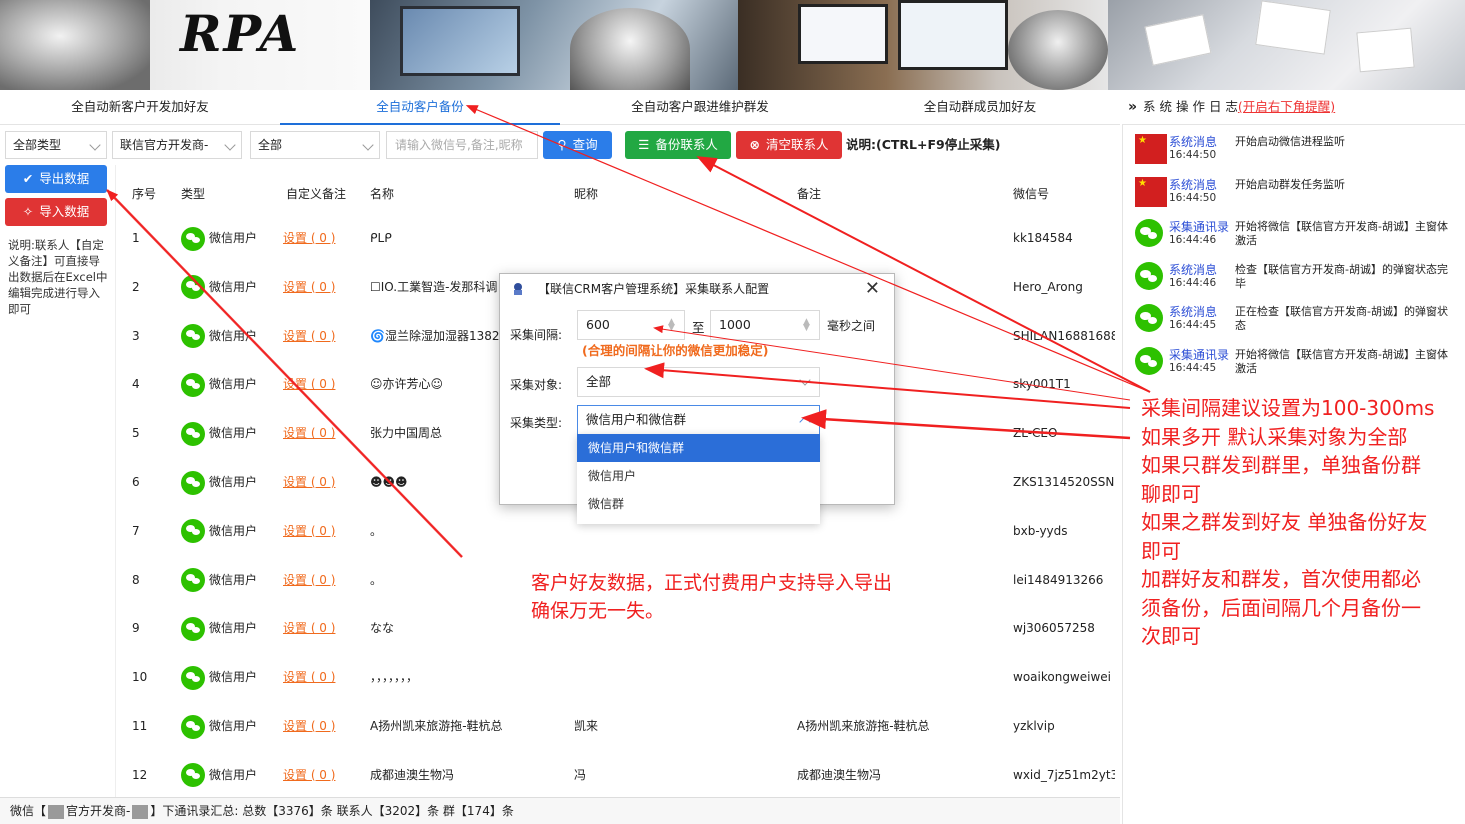 Image resolution: width=1465 pixels, height=824 pixels. What do you see at coordinates (675, 350) in the screenshot?
I see `interval-hint: (合理的间隔让你的微信更加稳定)` at bounding box center [675, 350].